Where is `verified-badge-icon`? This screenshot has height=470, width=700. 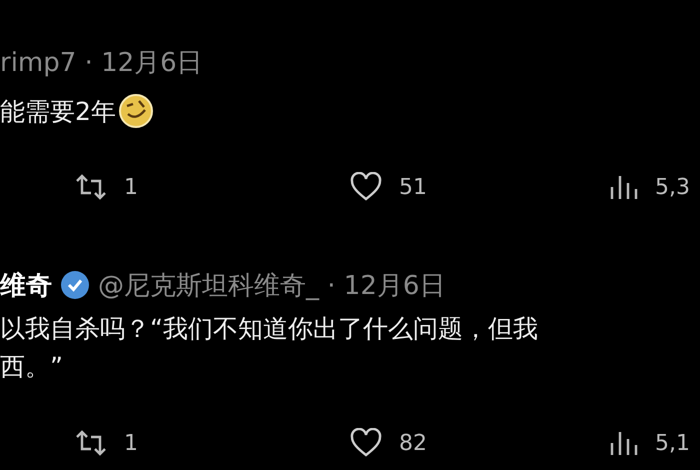 verified-badge-icon is located at coordinates (75, 285).